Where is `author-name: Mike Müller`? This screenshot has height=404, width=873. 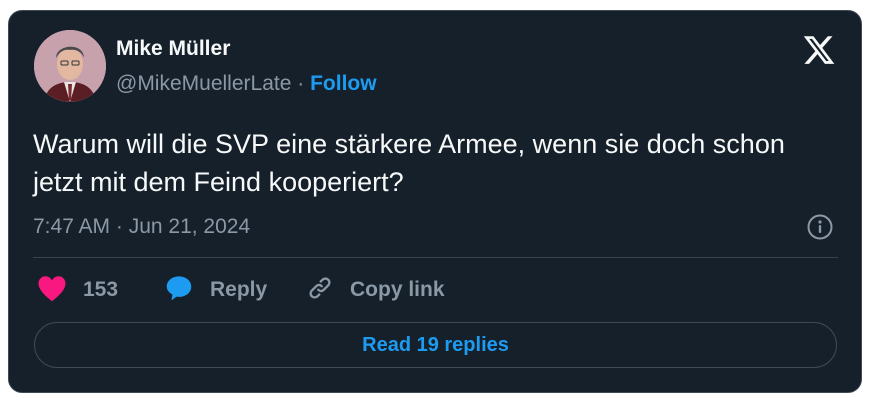
author-name: Mike Müller is located at coordinates (173, 49).